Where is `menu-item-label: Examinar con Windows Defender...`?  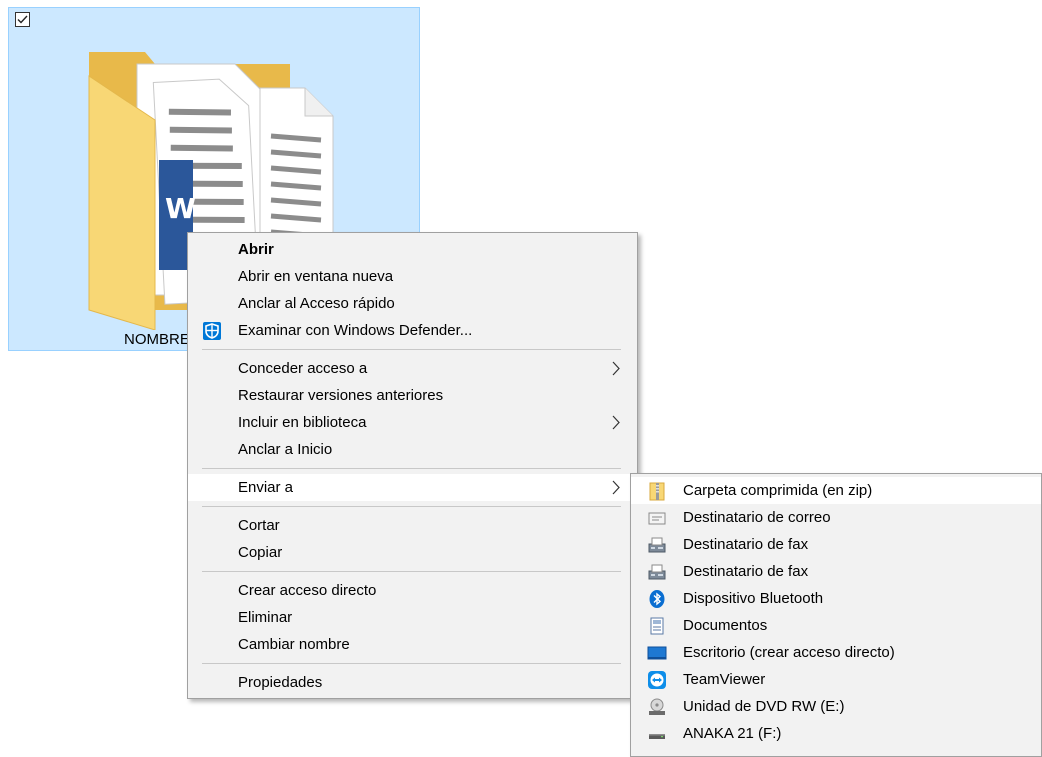 menu-item-label: Examinar con Windows Defender... is located at coordinates (355, 330).